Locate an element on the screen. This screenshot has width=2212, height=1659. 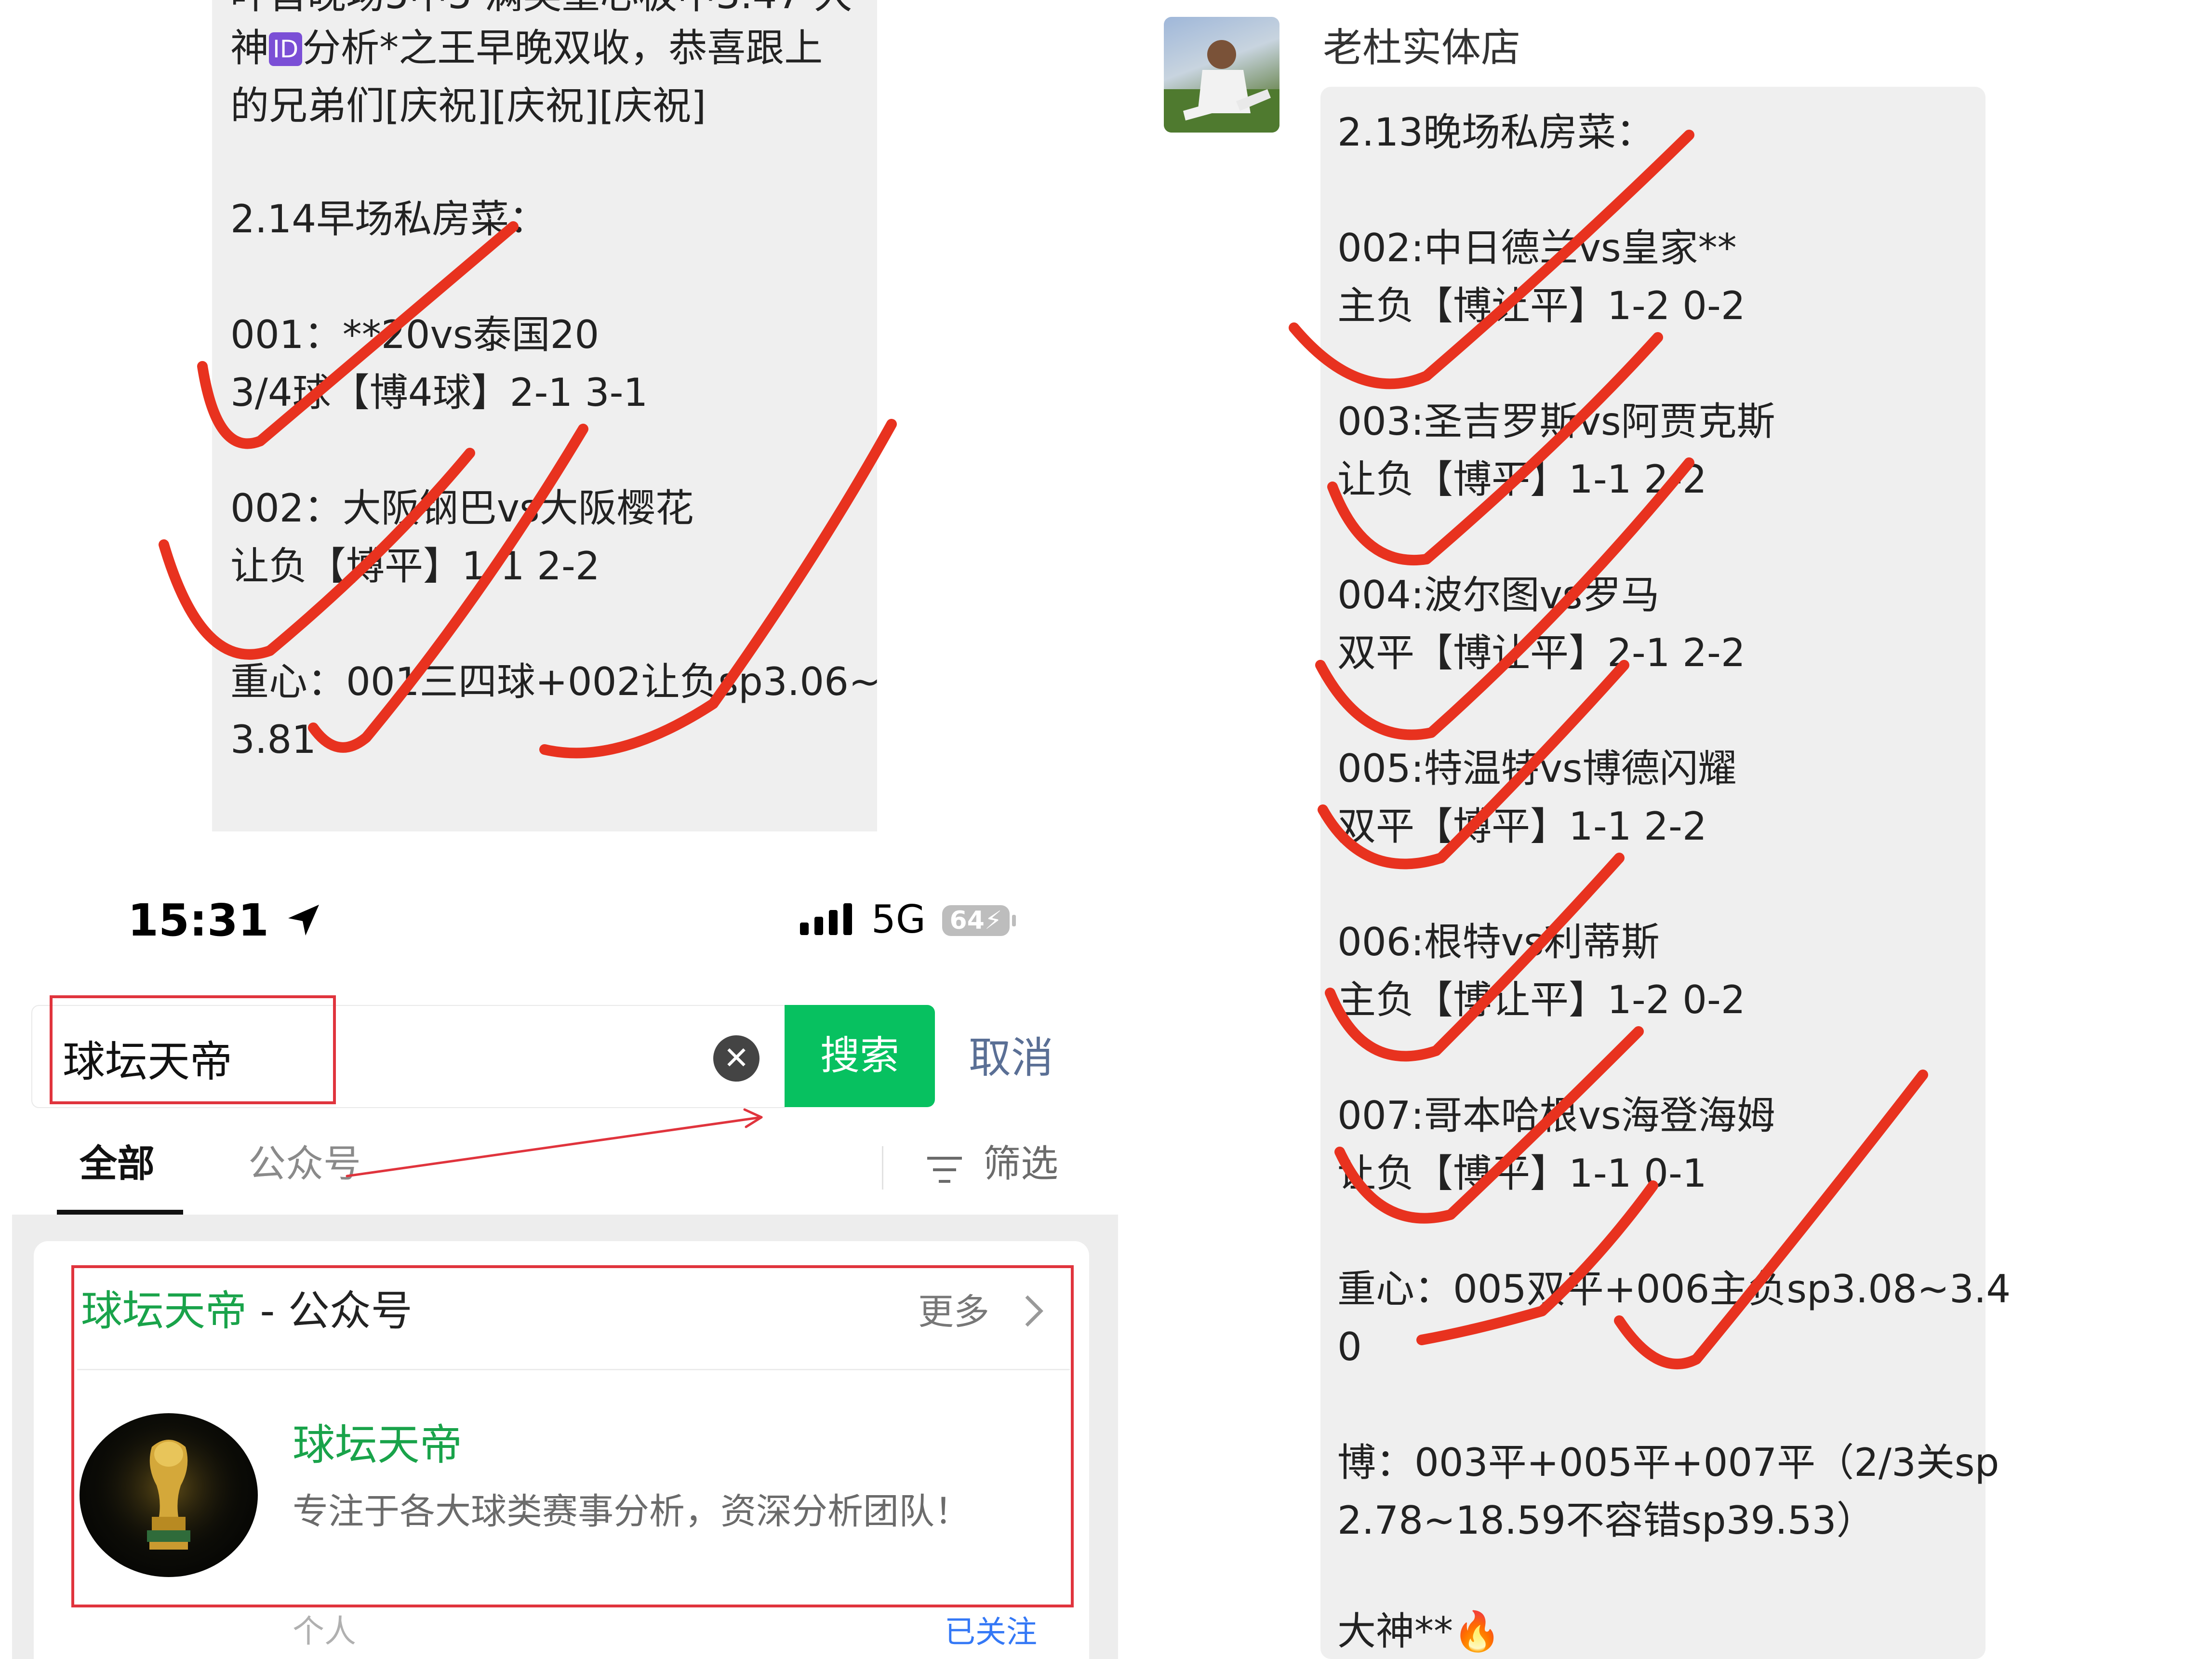
pointer-arrow-icon is located at coordinates (554, 1146).